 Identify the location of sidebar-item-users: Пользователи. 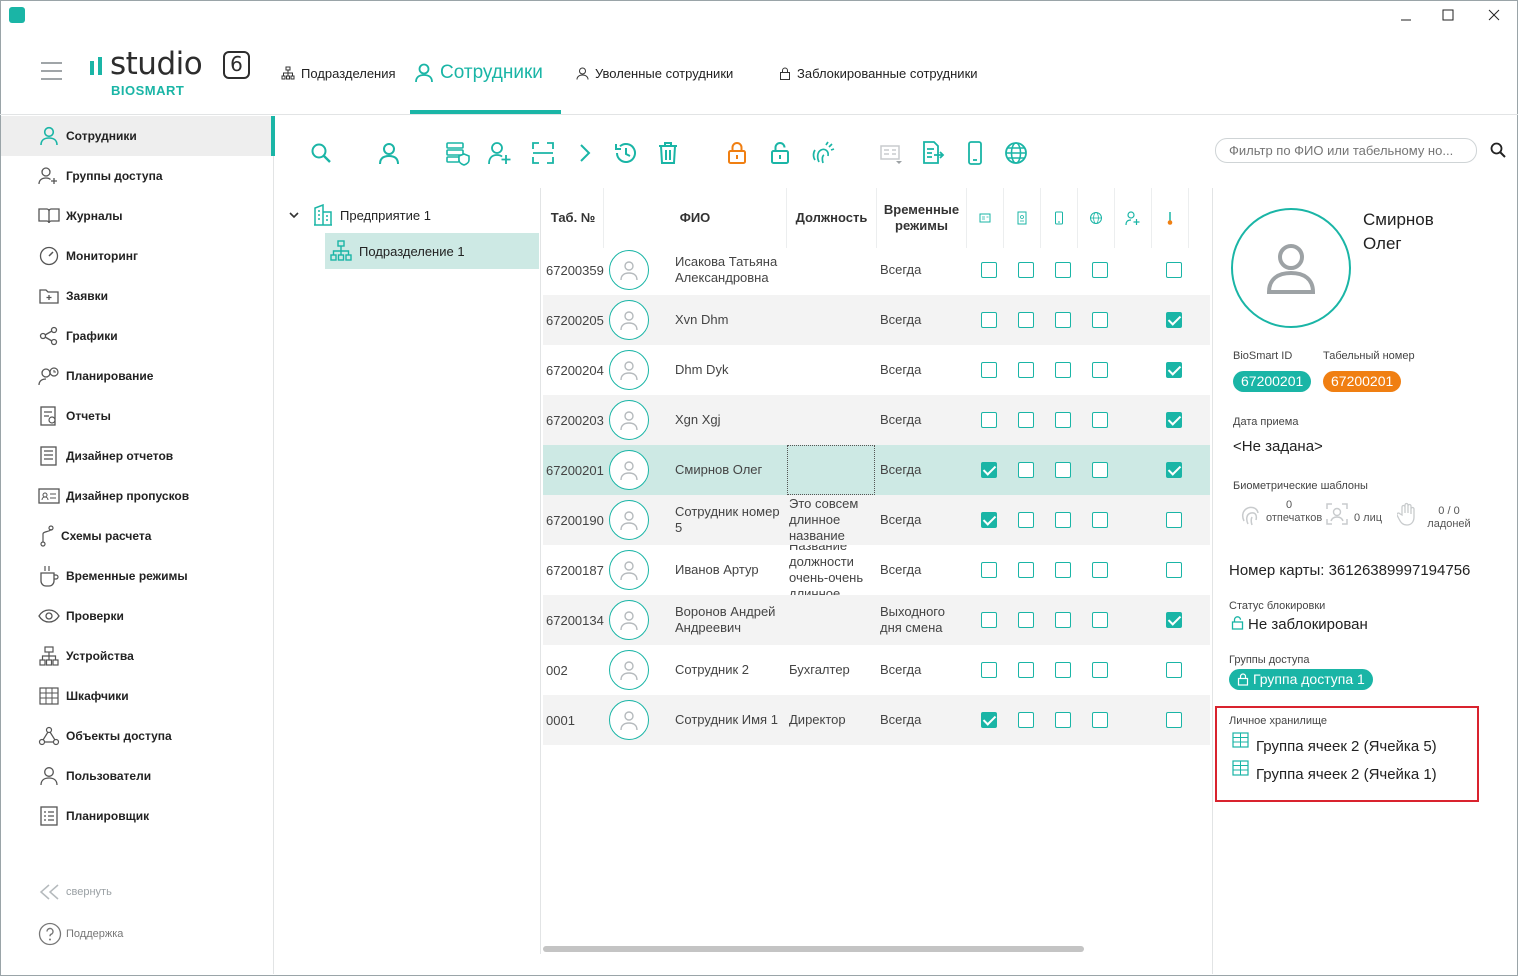
(137, 776).